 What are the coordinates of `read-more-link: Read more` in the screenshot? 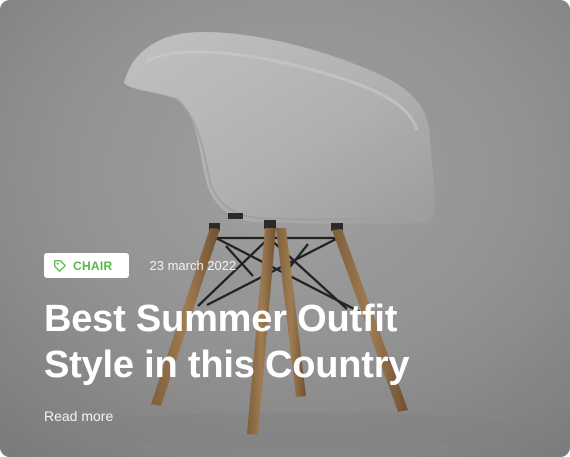 It's located at (78, 416).